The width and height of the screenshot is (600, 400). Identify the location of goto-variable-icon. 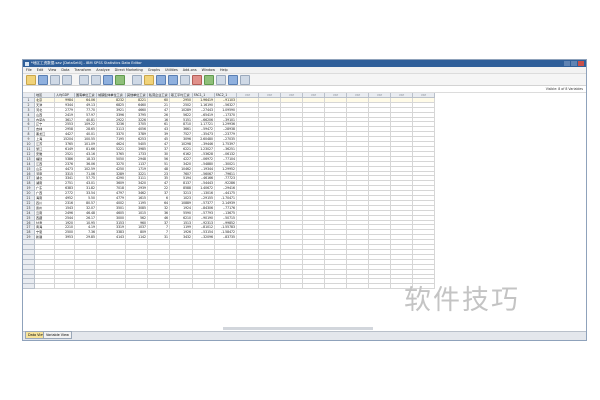
(120, 79).